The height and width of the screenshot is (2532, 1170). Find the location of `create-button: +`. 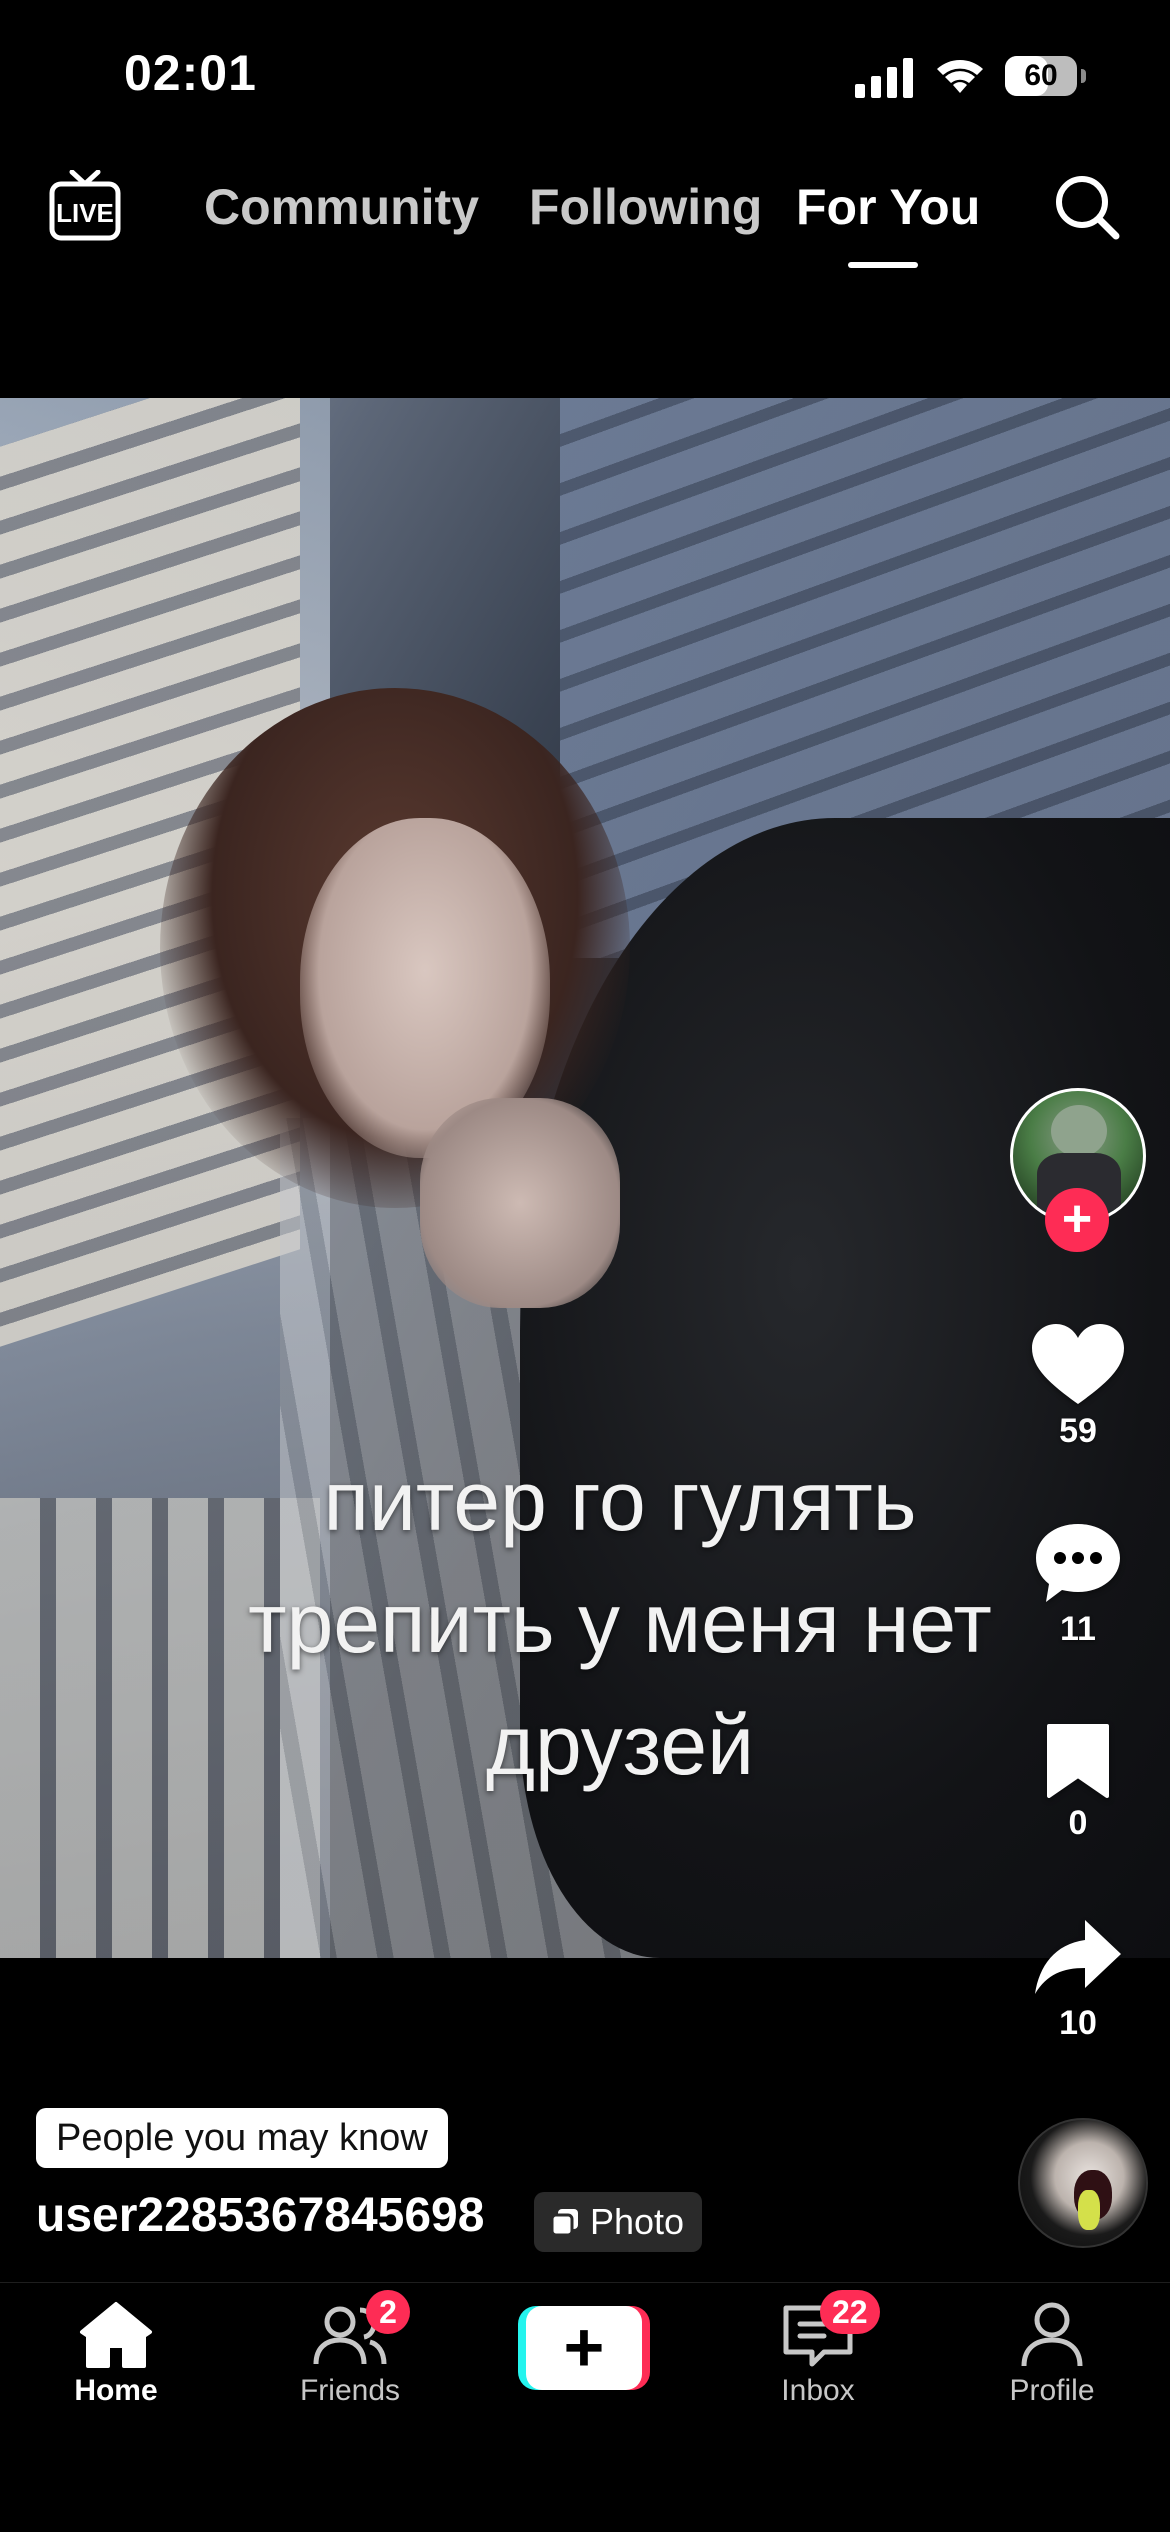

create-button: + is located at coordinates (584, 2348).